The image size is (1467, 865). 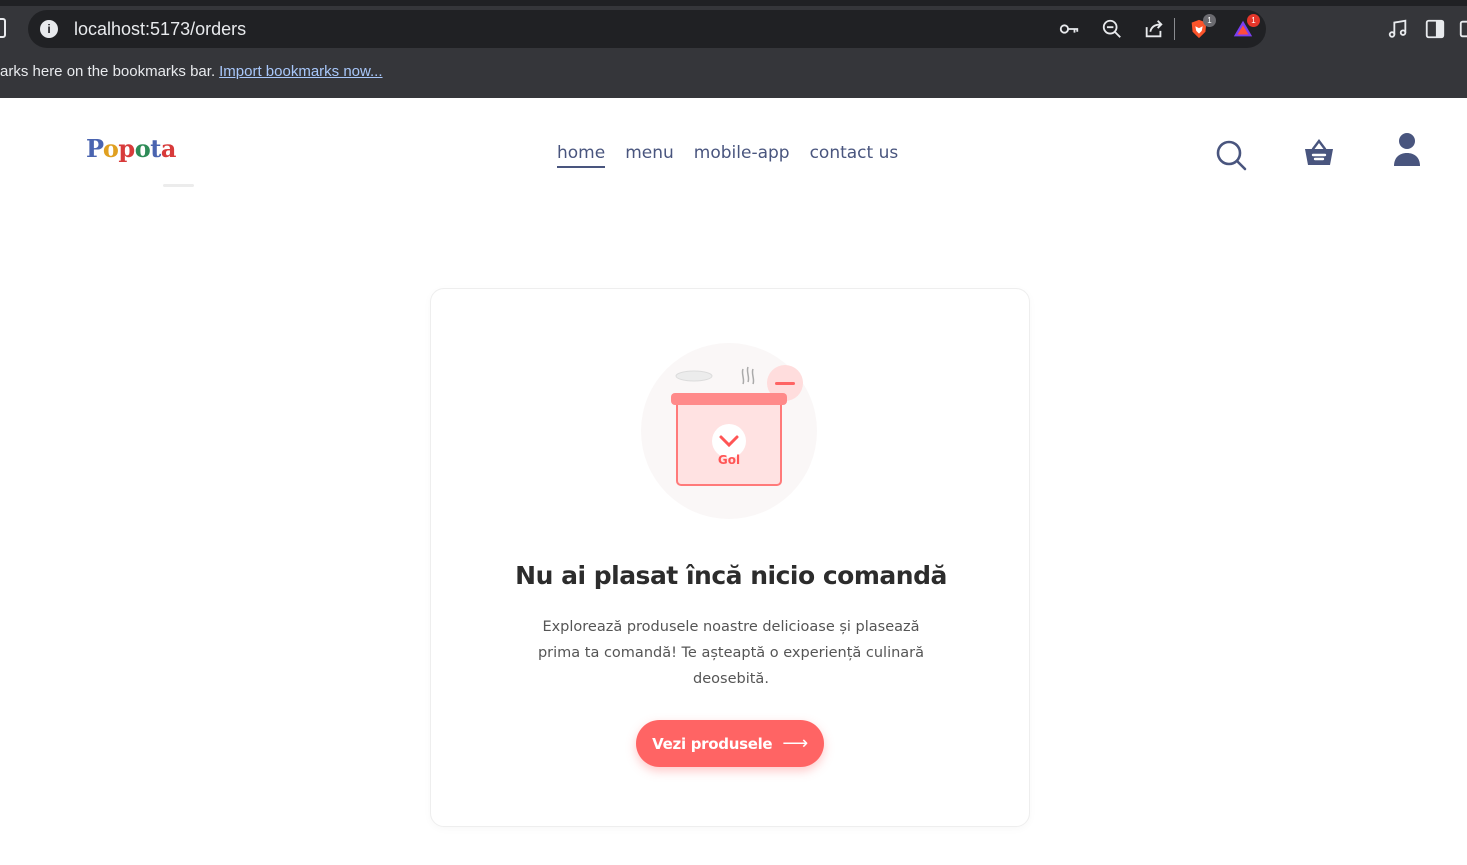 I want to click on tab-icon, so click(x=3, y=28).